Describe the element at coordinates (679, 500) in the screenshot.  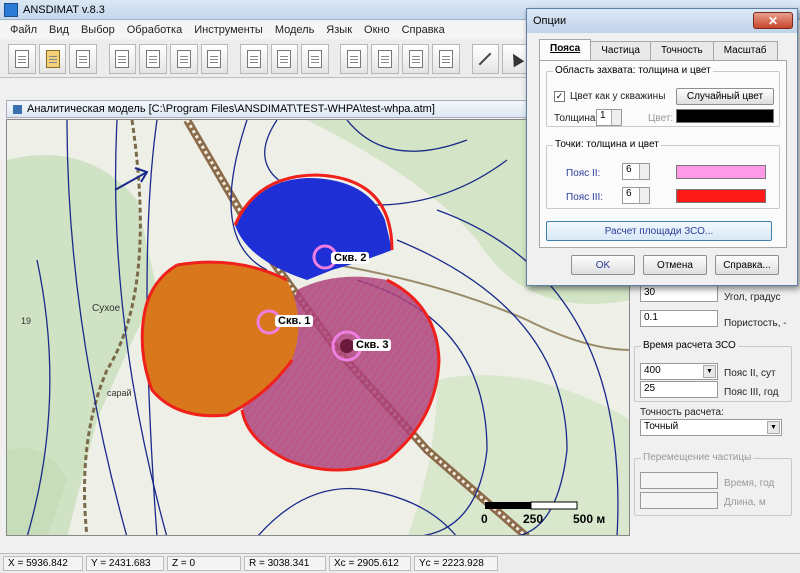
I see `particle-length-input` at that location.